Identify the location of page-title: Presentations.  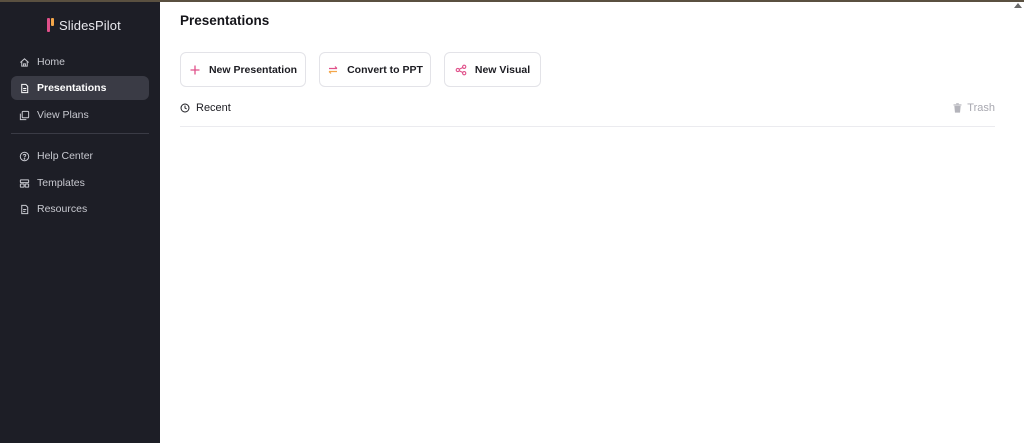
(225, 20).